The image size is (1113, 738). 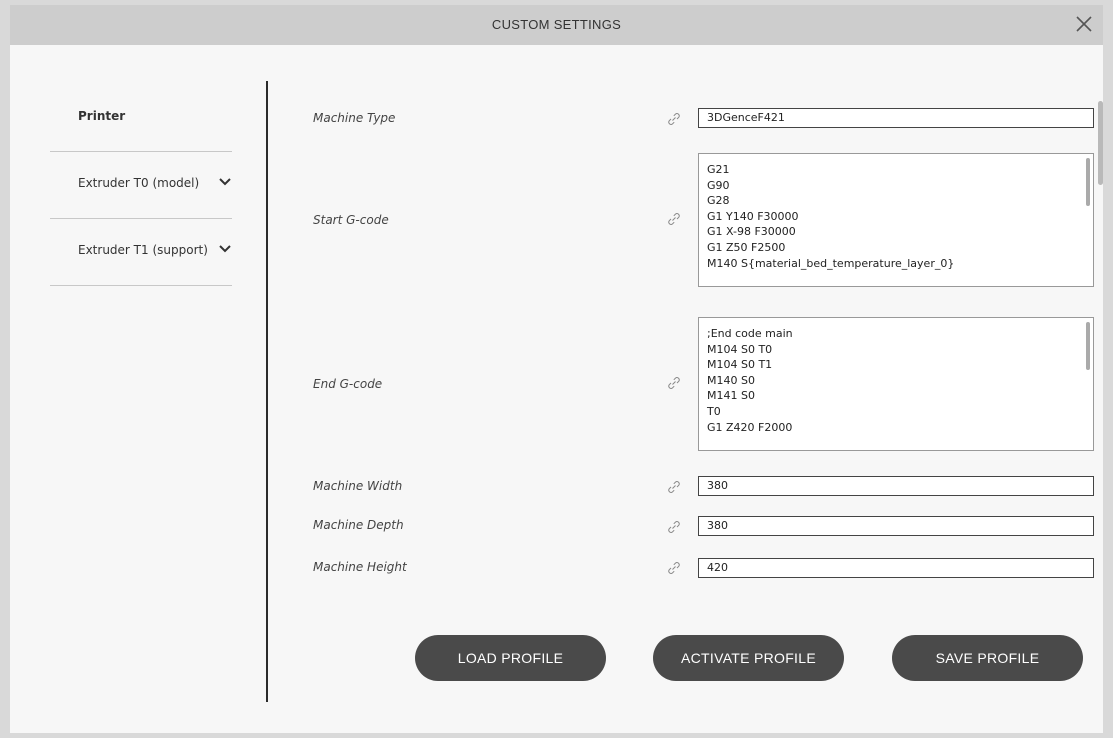 What do you see at coordinates (750, 333) in the screenshot?
I see `gcode-line: ;End code main` at bounding box center [750, 333].